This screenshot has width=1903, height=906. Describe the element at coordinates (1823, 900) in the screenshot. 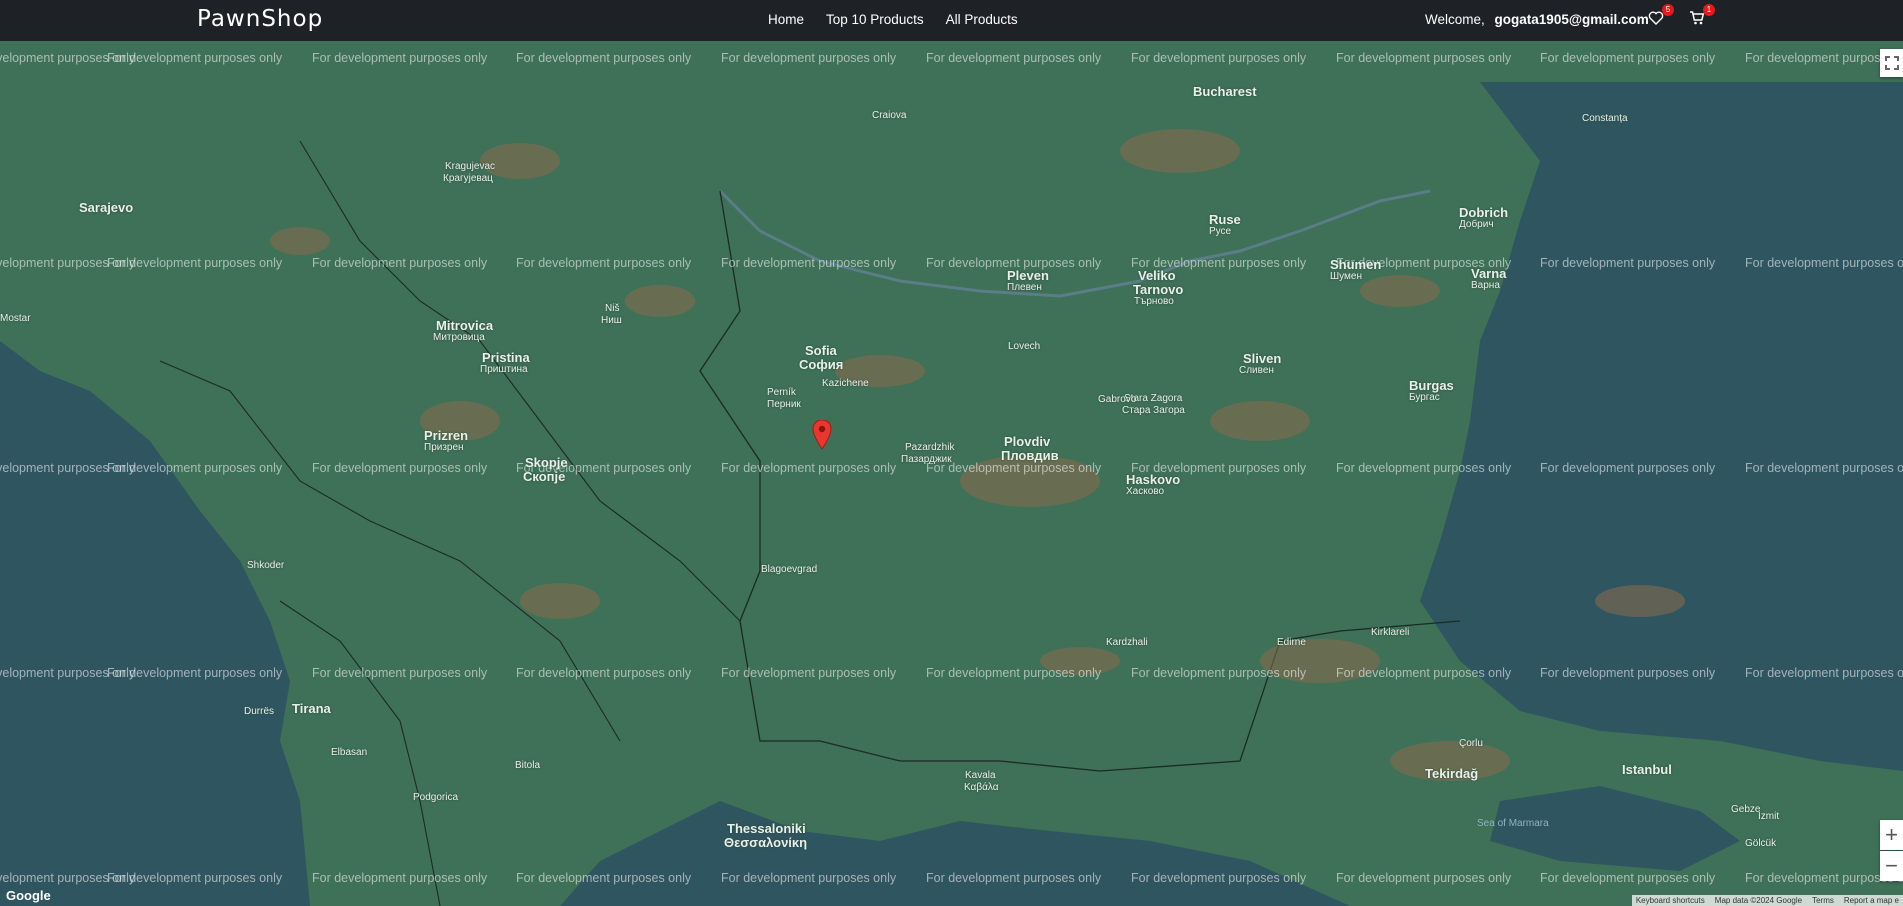

I see `terms-link: Terms` at that location.